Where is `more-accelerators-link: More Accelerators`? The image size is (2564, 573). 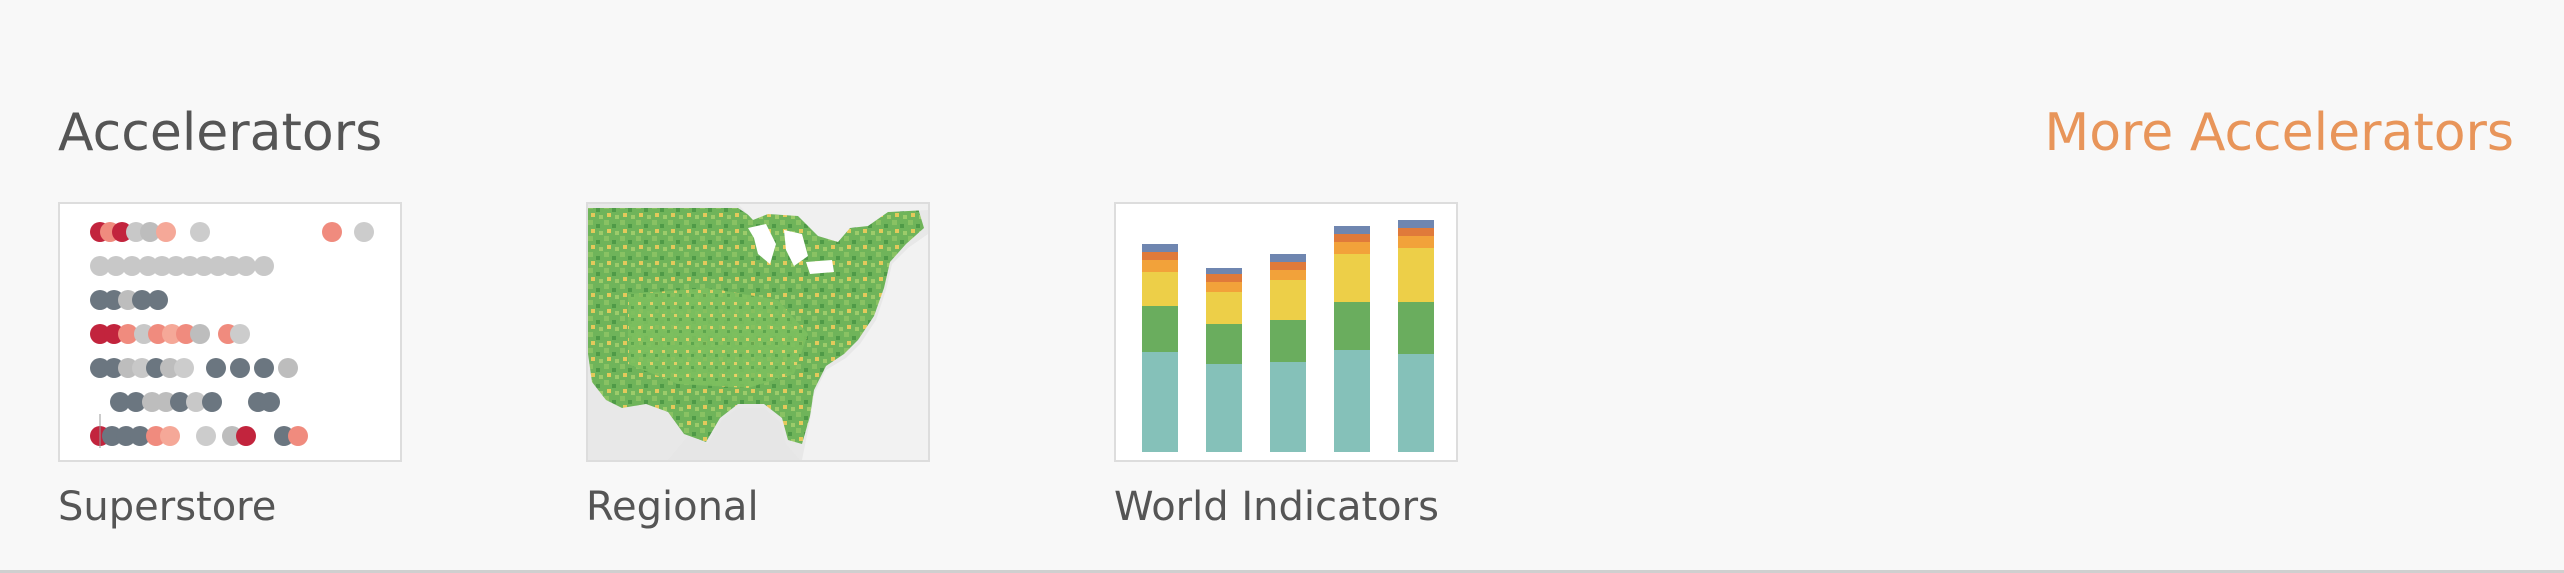 more-accelerators-link: More Accelerators is located at coordinates (2279, 133).